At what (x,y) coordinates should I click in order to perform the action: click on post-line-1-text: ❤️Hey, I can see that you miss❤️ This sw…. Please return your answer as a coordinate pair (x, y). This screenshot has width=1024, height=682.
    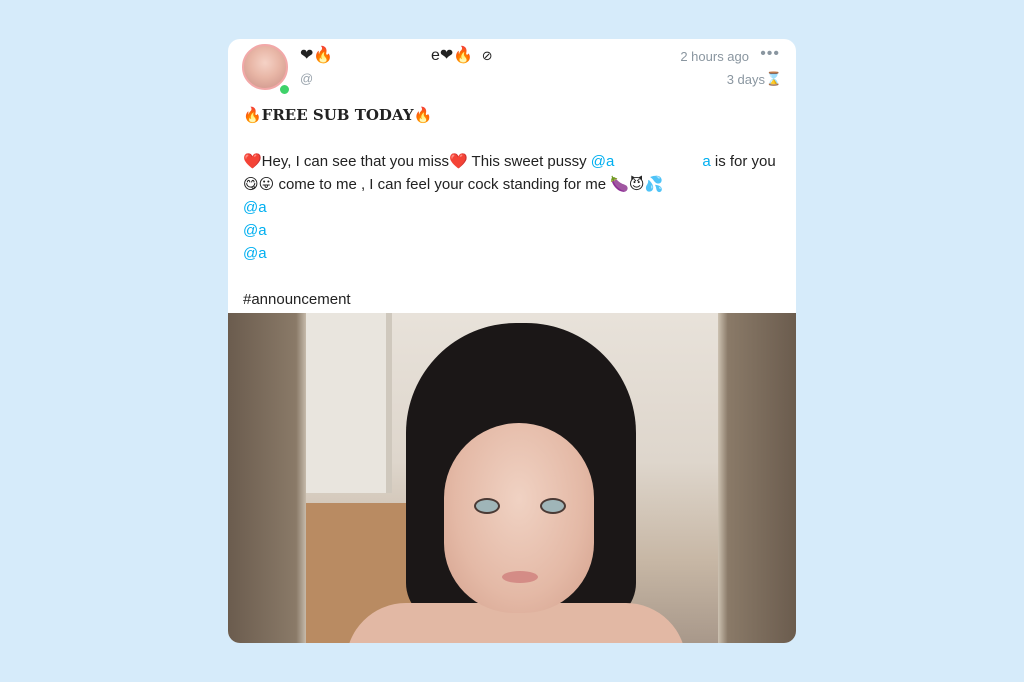
    Looking at the image, I should click on (417, 161).